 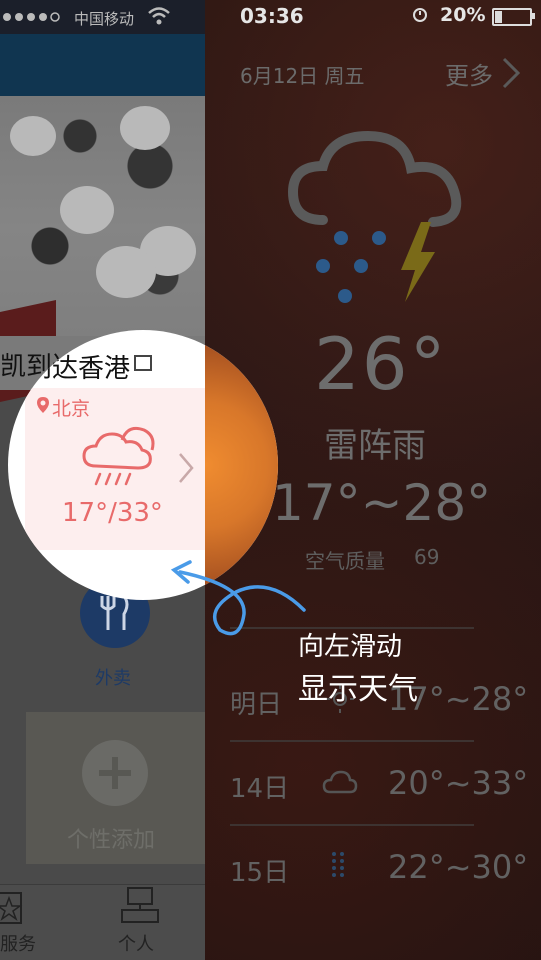 What do you see at coordinates (159, 16) in the screenshot?
I see `wifi-icon` at bounding box center [159, 16].